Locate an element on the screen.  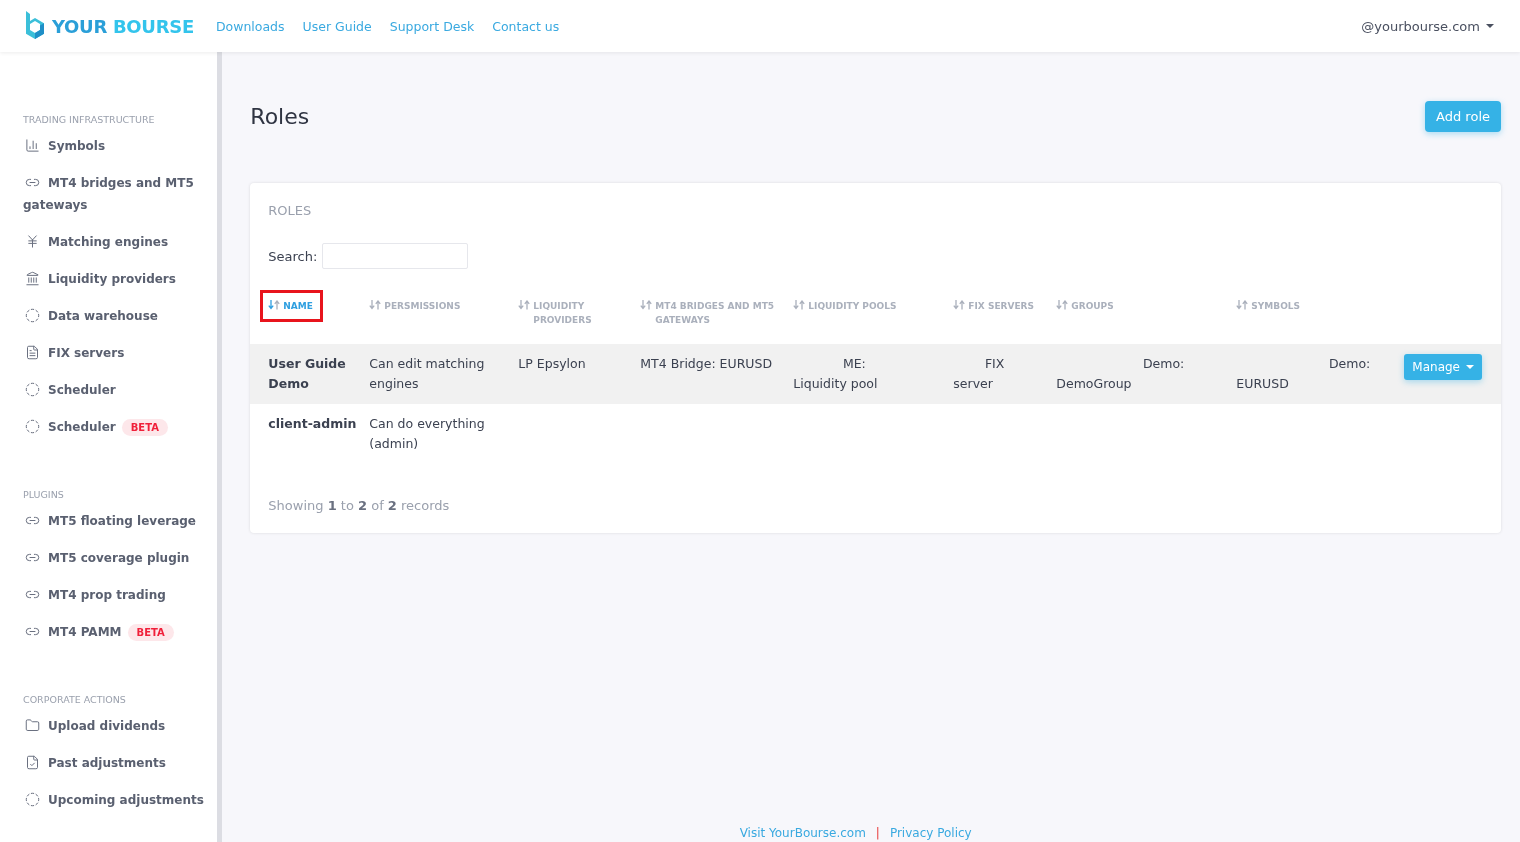
records-info: Showing 1 to 2 of 2 records is located at coordinates (359, 505).